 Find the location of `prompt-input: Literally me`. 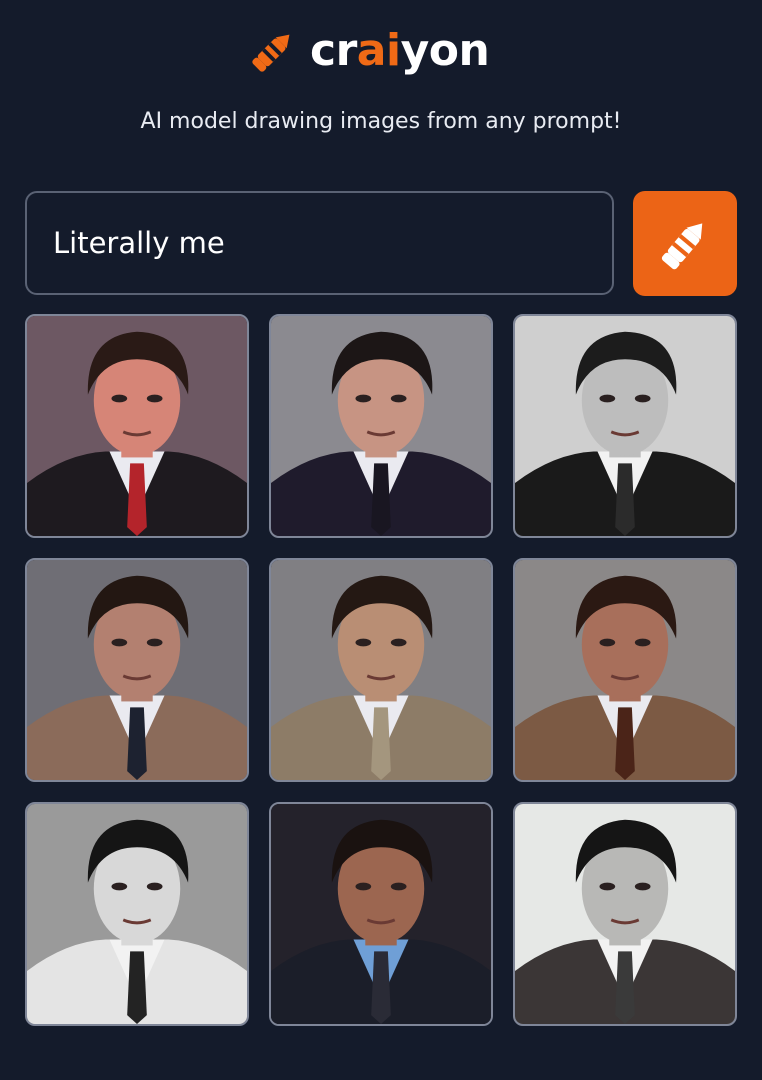

prompt-input: Literally me is located at coordinates (319, 243).